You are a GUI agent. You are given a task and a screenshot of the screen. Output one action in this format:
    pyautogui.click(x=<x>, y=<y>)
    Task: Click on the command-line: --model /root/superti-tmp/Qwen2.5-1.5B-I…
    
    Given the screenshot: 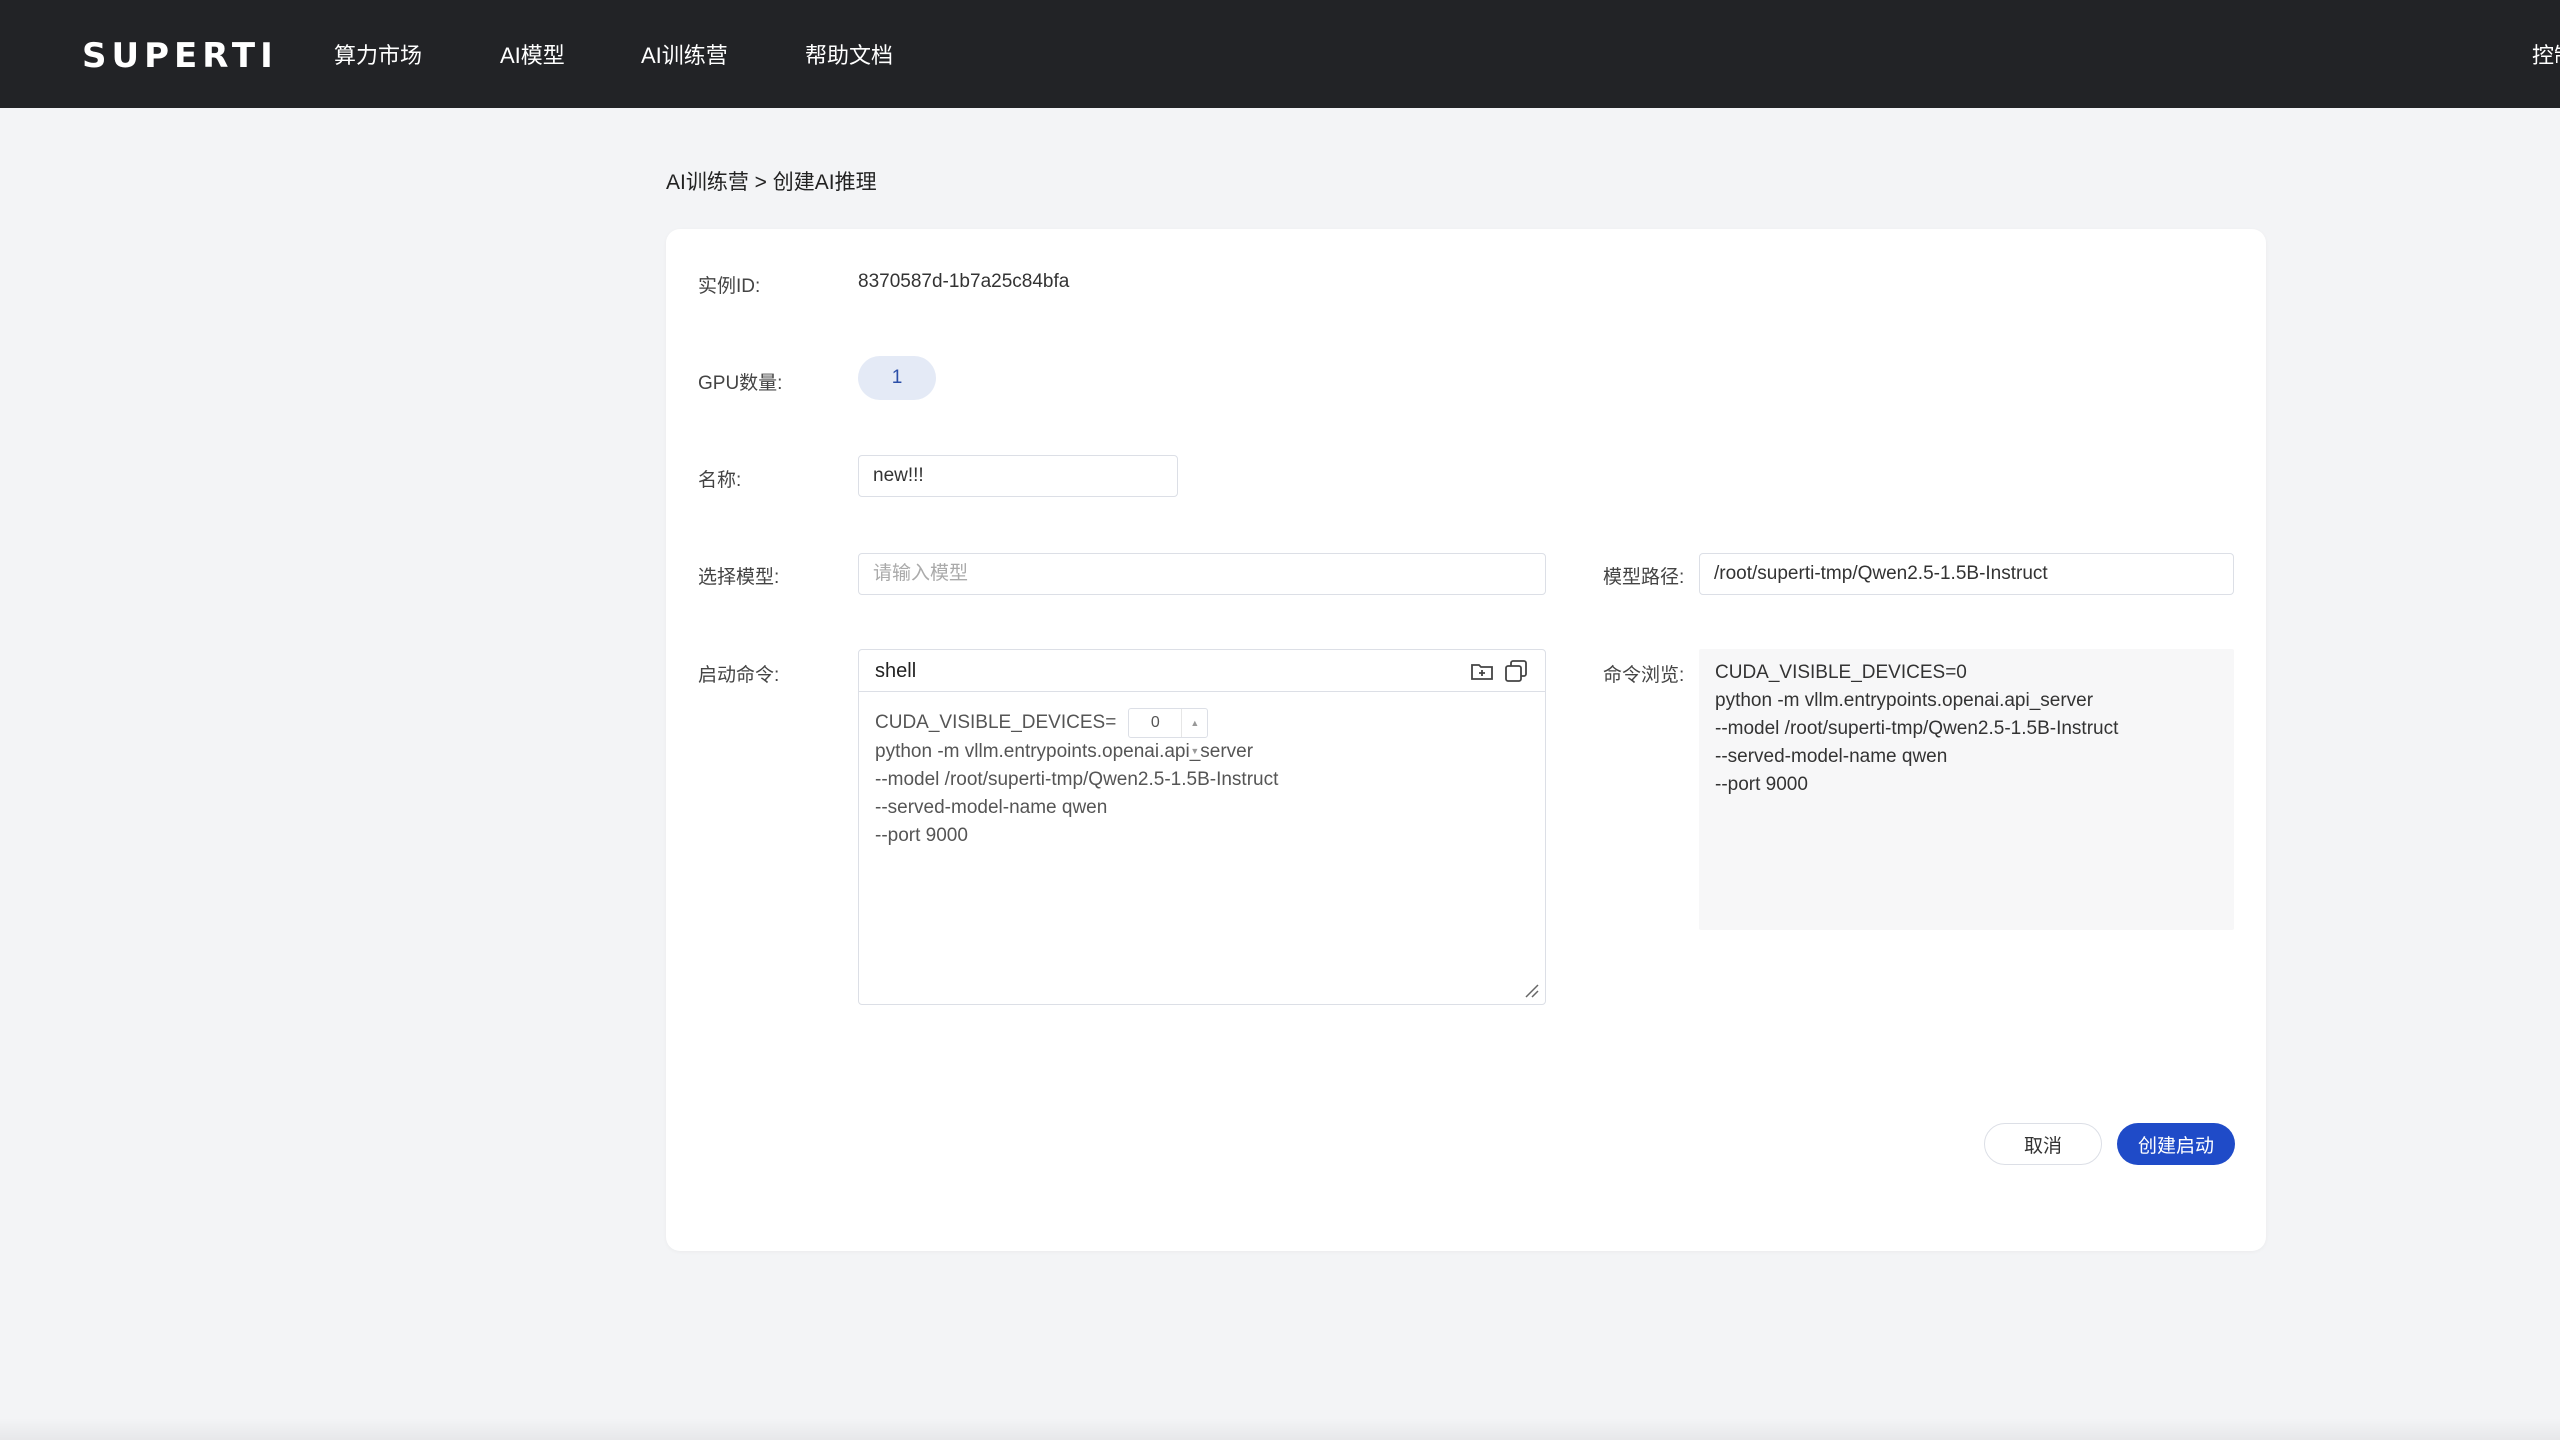 What is the action you would take?
    pyautogui.click(x=1077, y=779)
    